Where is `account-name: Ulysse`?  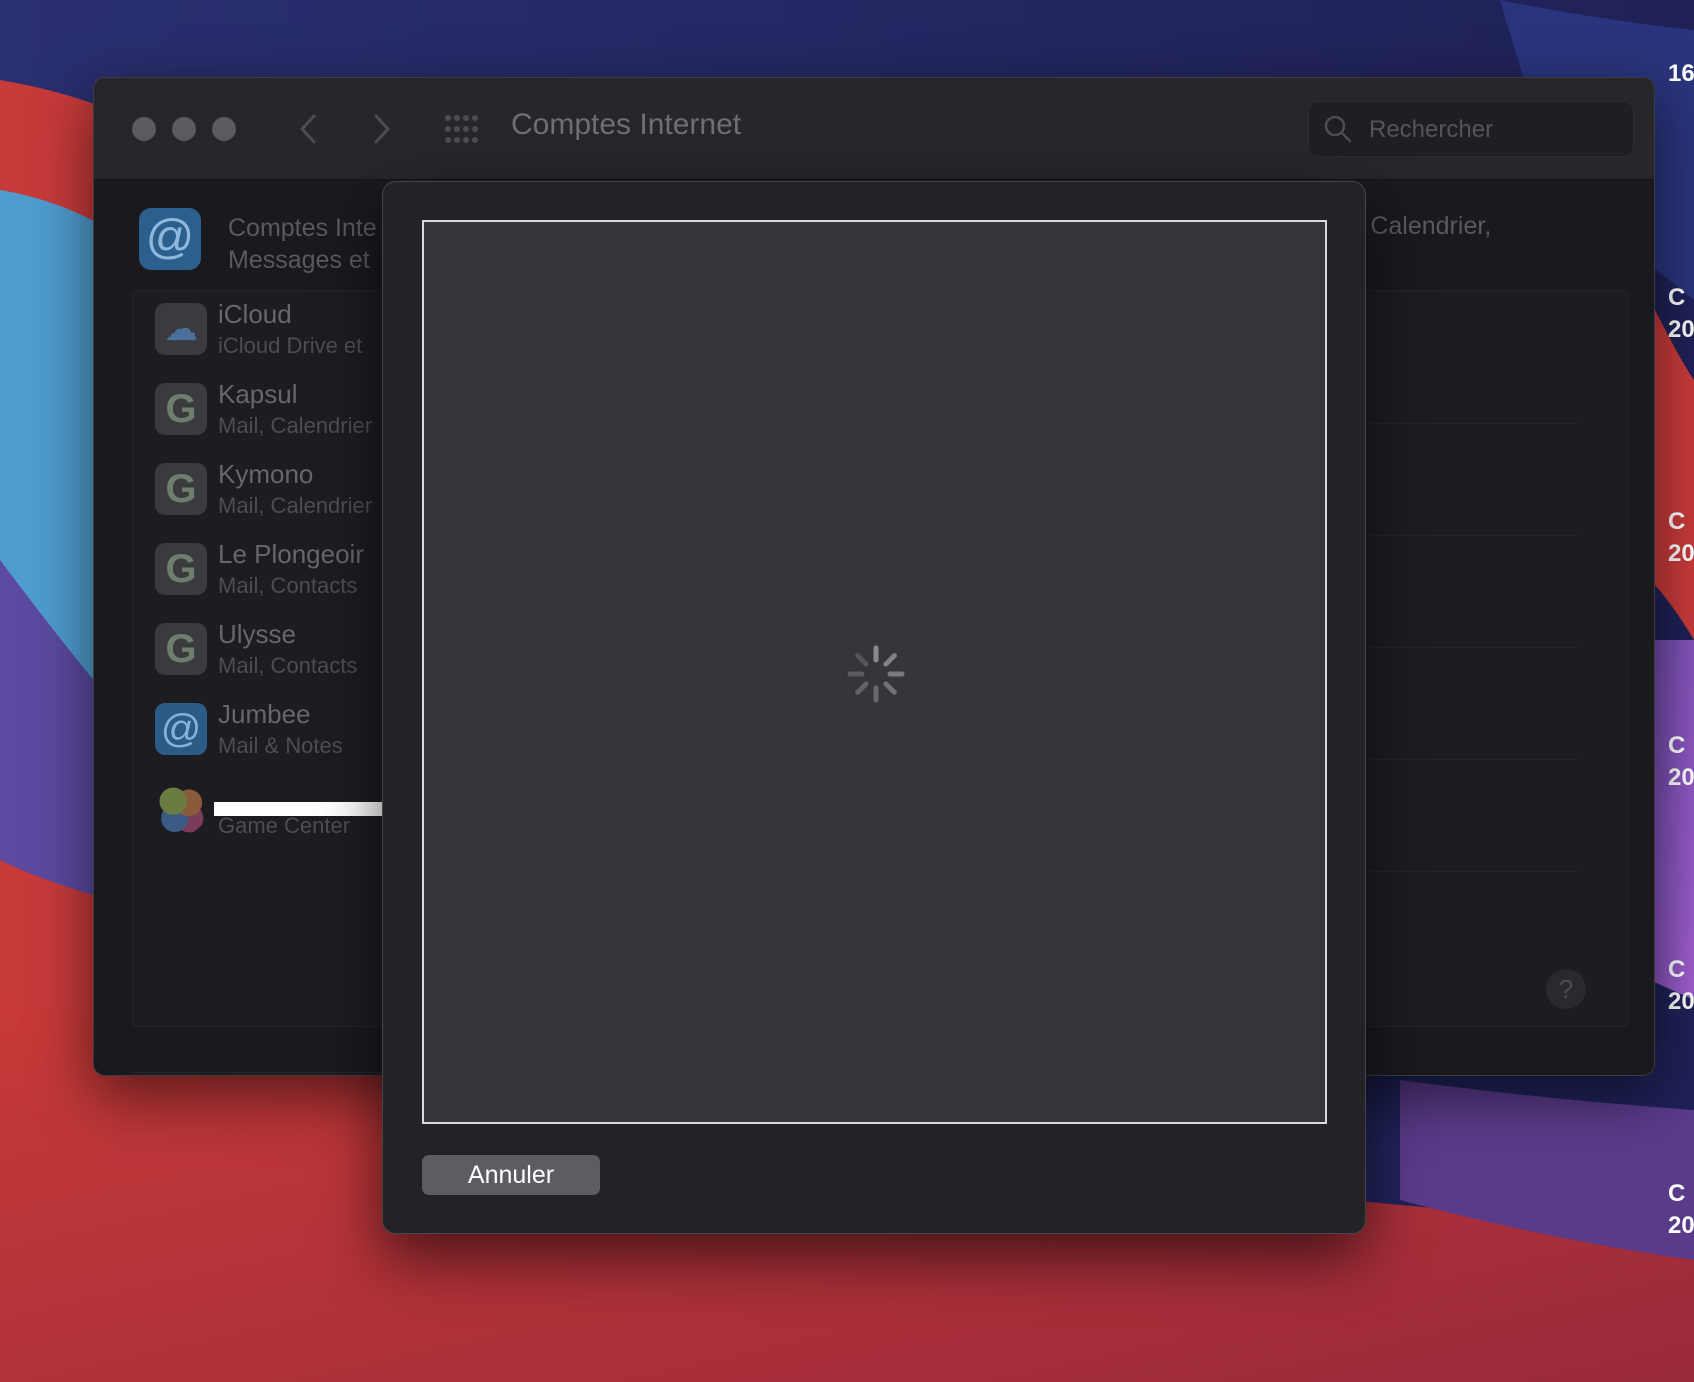 account-name: Ulysse is located at coordinates (257, 634).